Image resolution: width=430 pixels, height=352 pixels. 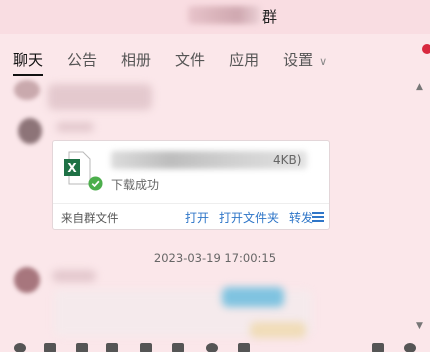 I want to click on divider, so click(x=191, y=203).